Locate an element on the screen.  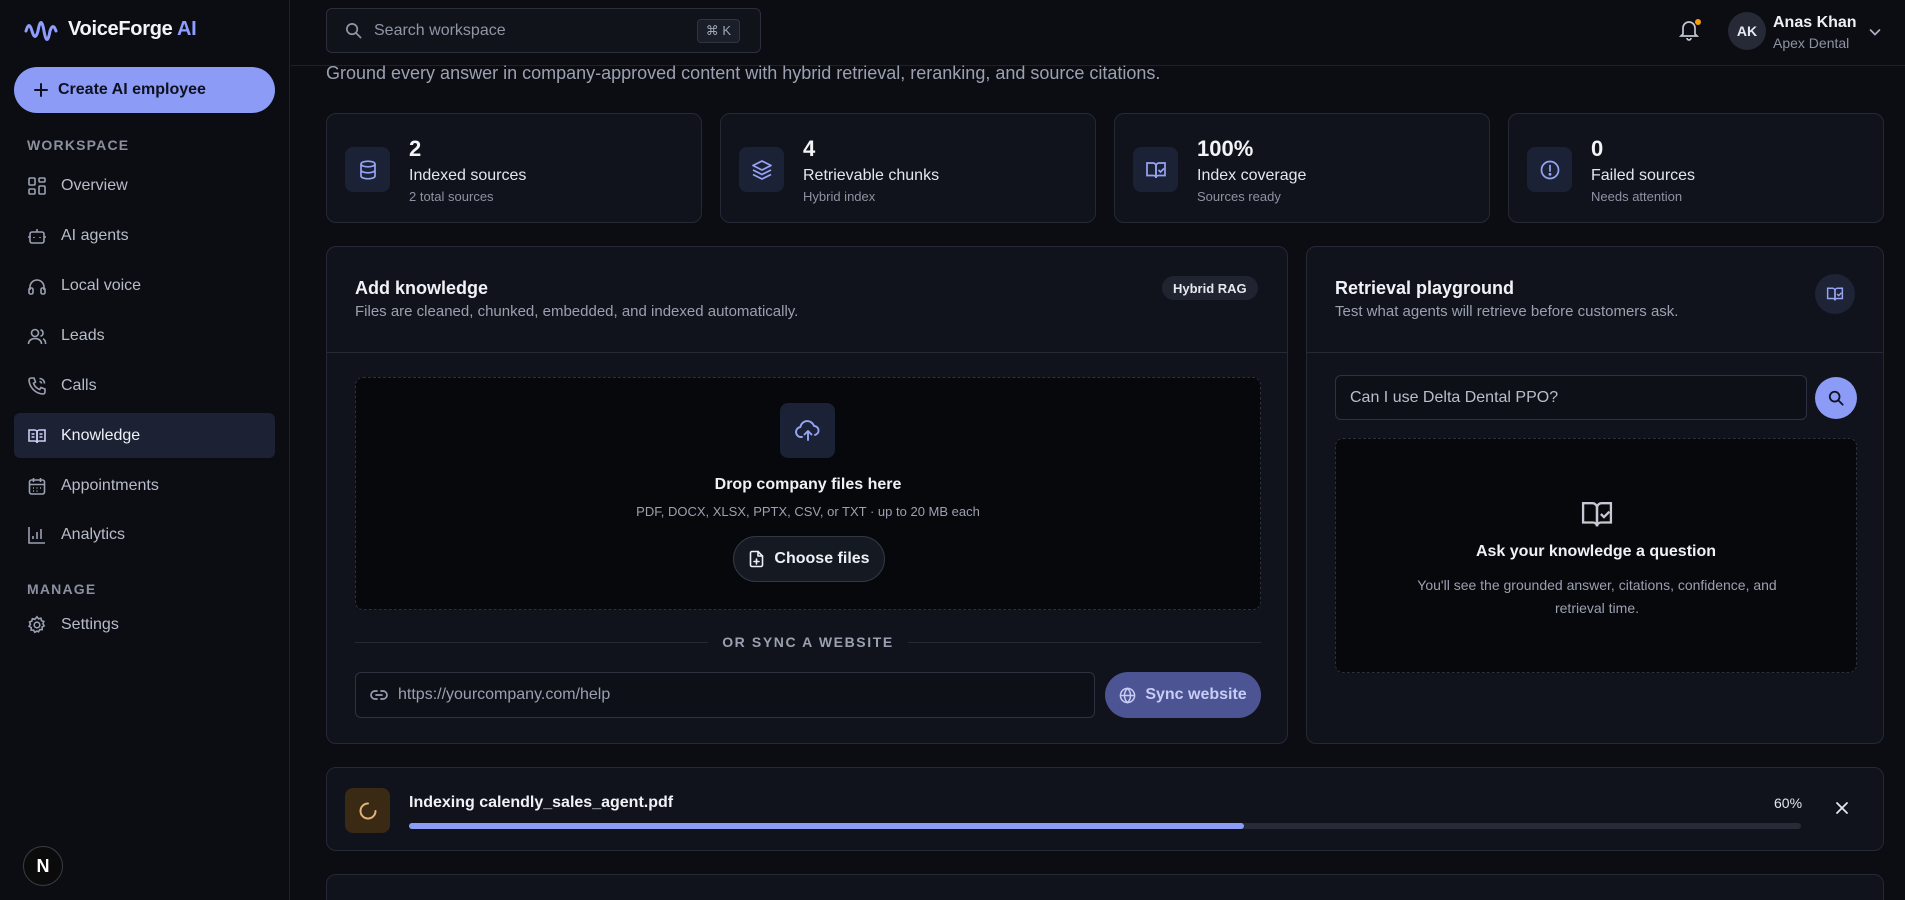
sidebar-item-knowledge: Knowledge is located at coordinates (144, 435).